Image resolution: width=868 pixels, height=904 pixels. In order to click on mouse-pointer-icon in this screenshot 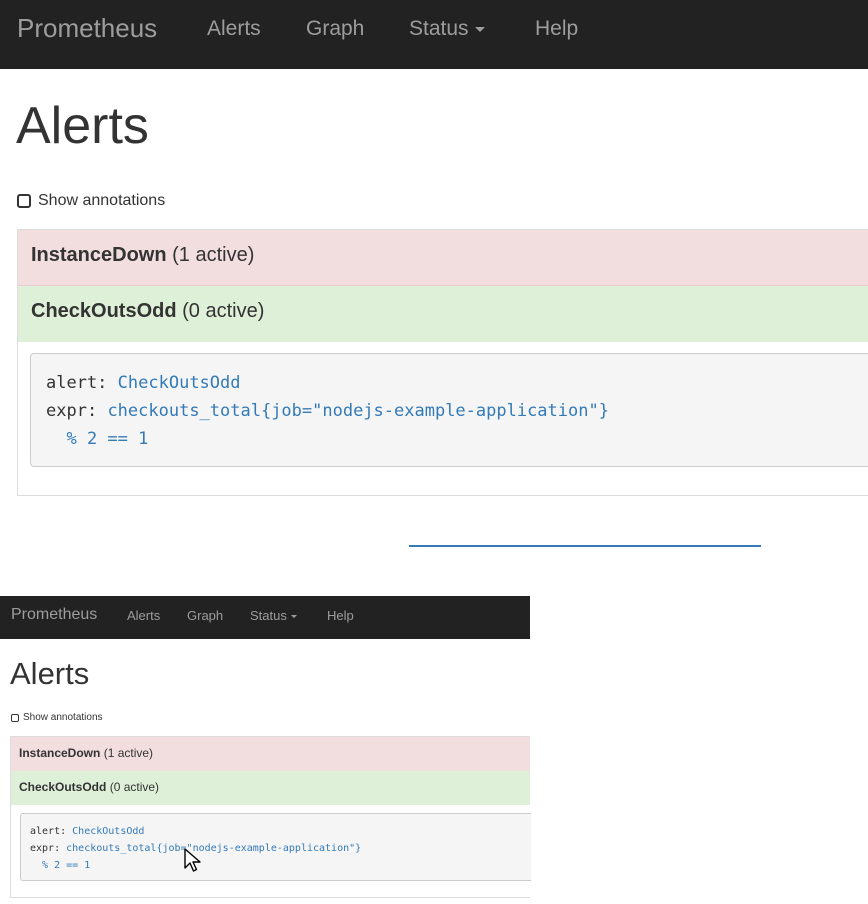, I will do `click(192, 860)`.